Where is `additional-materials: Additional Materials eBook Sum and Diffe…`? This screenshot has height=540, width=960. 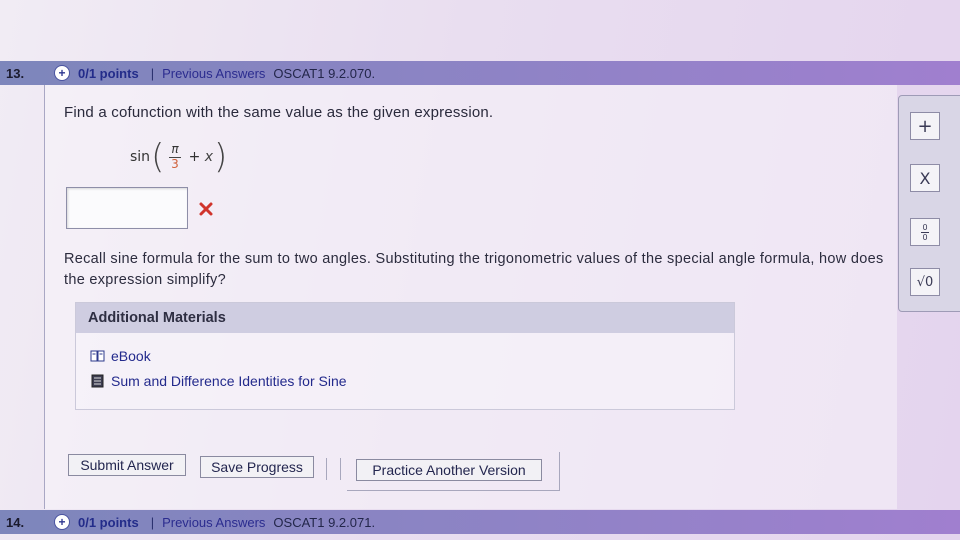
additional-materials: Additional Materials eBook Sum and Diffe… is located at coordinates (405, 356).